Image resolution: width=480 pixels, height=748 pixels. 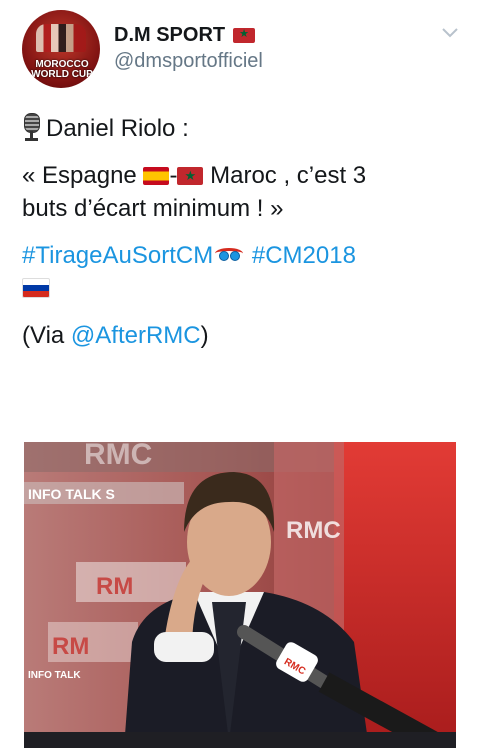 What do you see at coordinates (204, 335) in the screenshot?
I see `via-suffix: )` at bounding box center [204, 335].